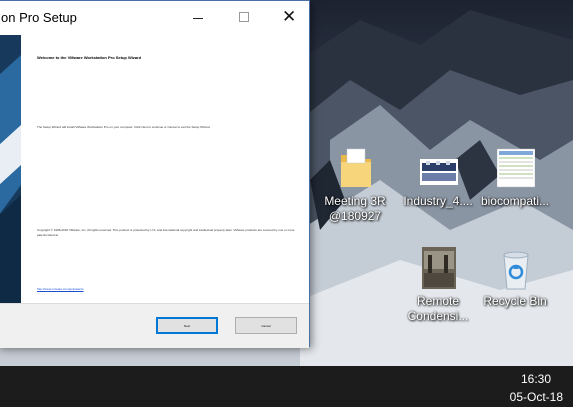  I want to click on folder-icon, so click(356, 169).